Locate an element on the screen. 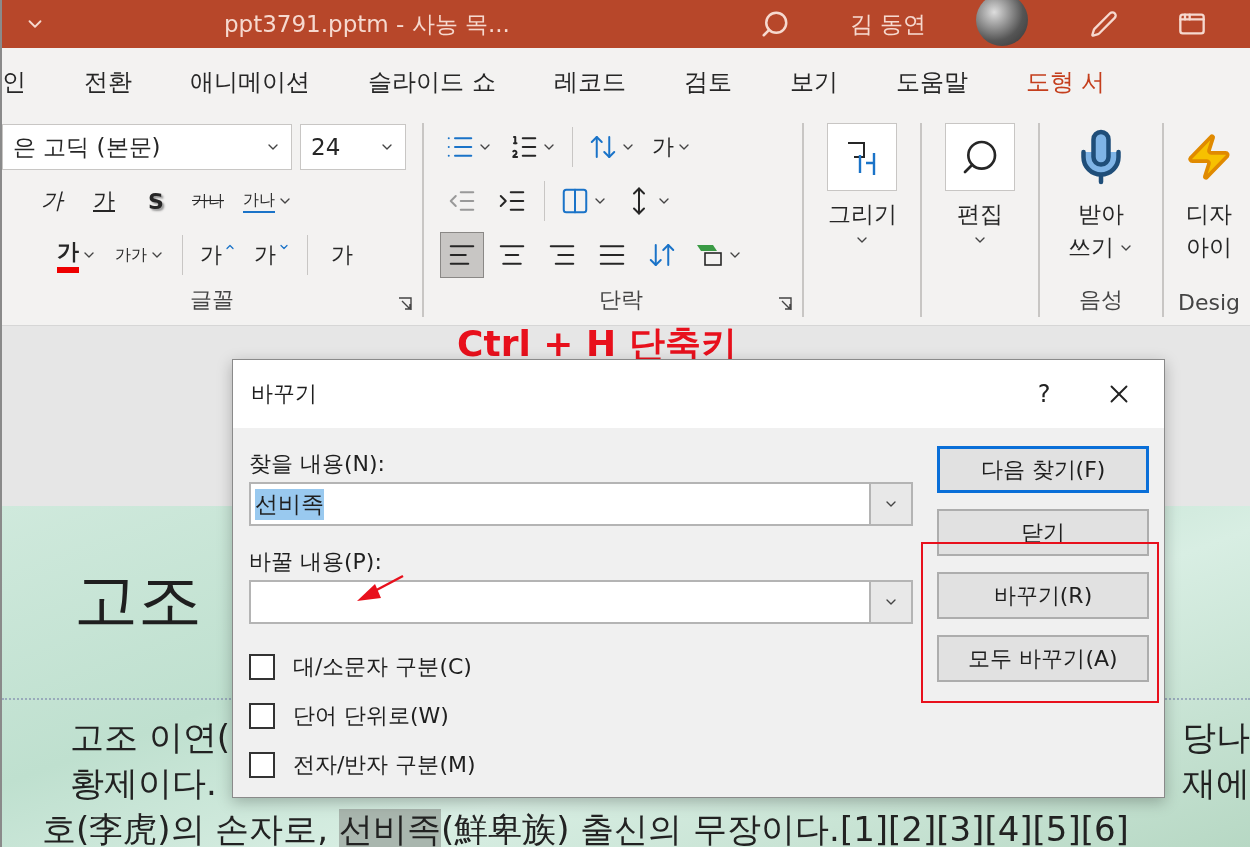  ribbon-tab: 도형 서 is located at coordinates (1065, 81).